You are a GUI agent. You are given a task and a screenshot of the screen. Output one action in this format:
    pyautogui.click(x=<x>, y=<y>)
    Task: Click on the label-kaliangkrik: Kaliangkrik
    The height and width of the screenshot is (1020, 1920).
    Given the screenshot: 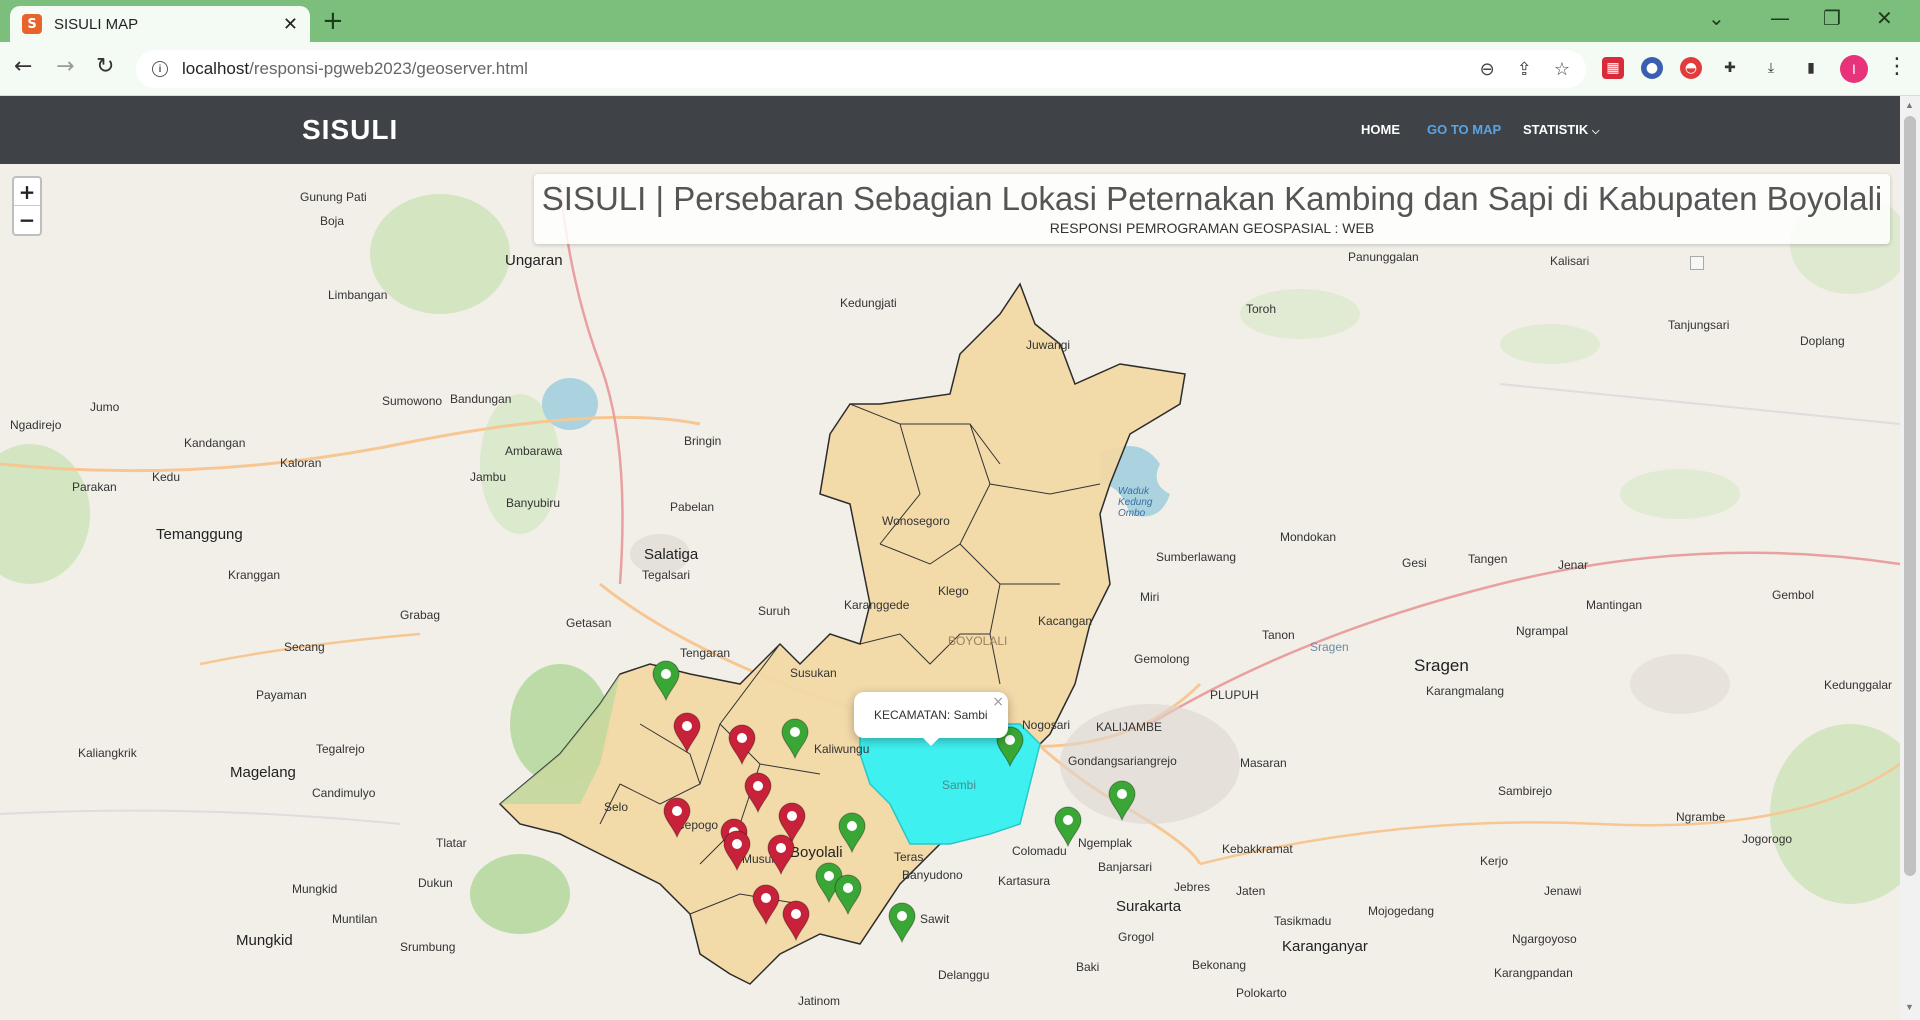 What is the action you would take?
    pyautogui.click(x=107, y=753)
    